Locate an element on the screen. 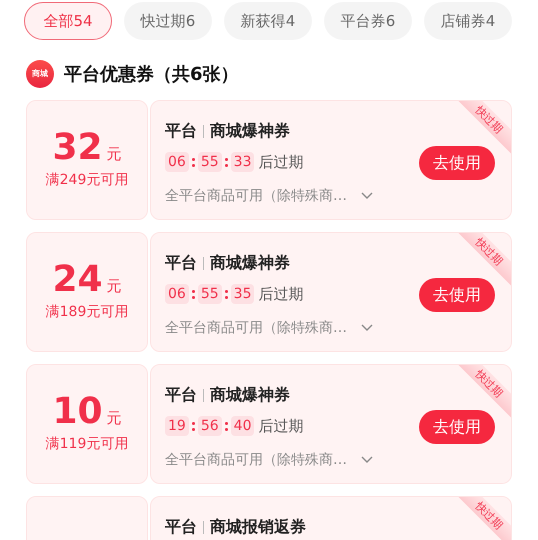  countdown-digits: 35 is located at coordinates (242, 294).